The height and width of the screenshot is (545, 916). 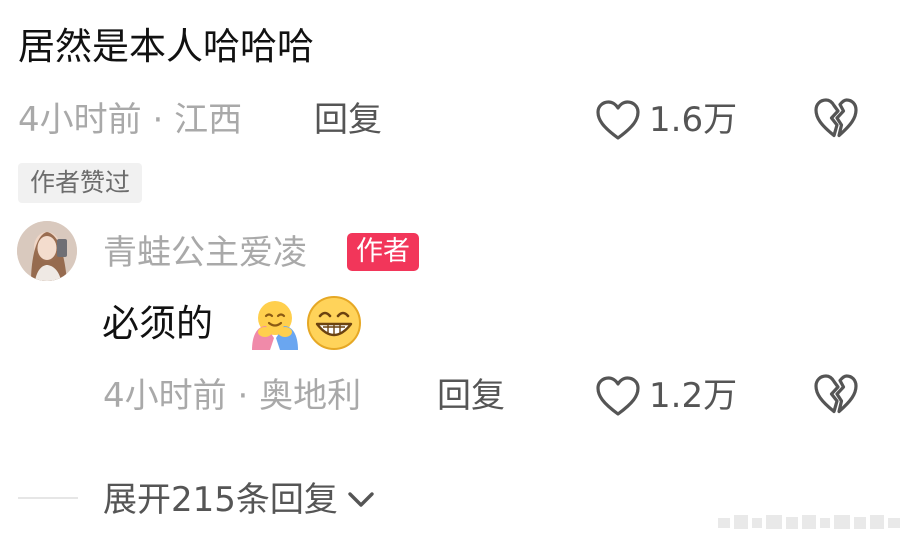 What do you see at coordinates (205, 253) in the screenshot?
I see `reply-username: 青蛙公主爱凌` at bounding box center [205, 253].